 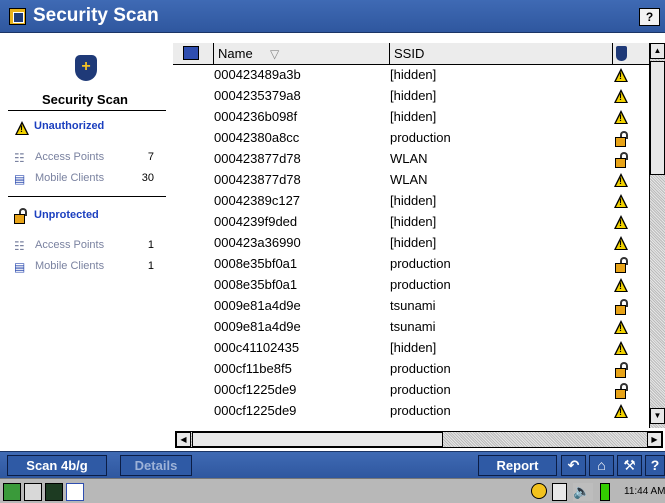 What do you see at coordinates (17, 16) in the screenshot?
I see `app-icon` at bounding box center [17, 16].